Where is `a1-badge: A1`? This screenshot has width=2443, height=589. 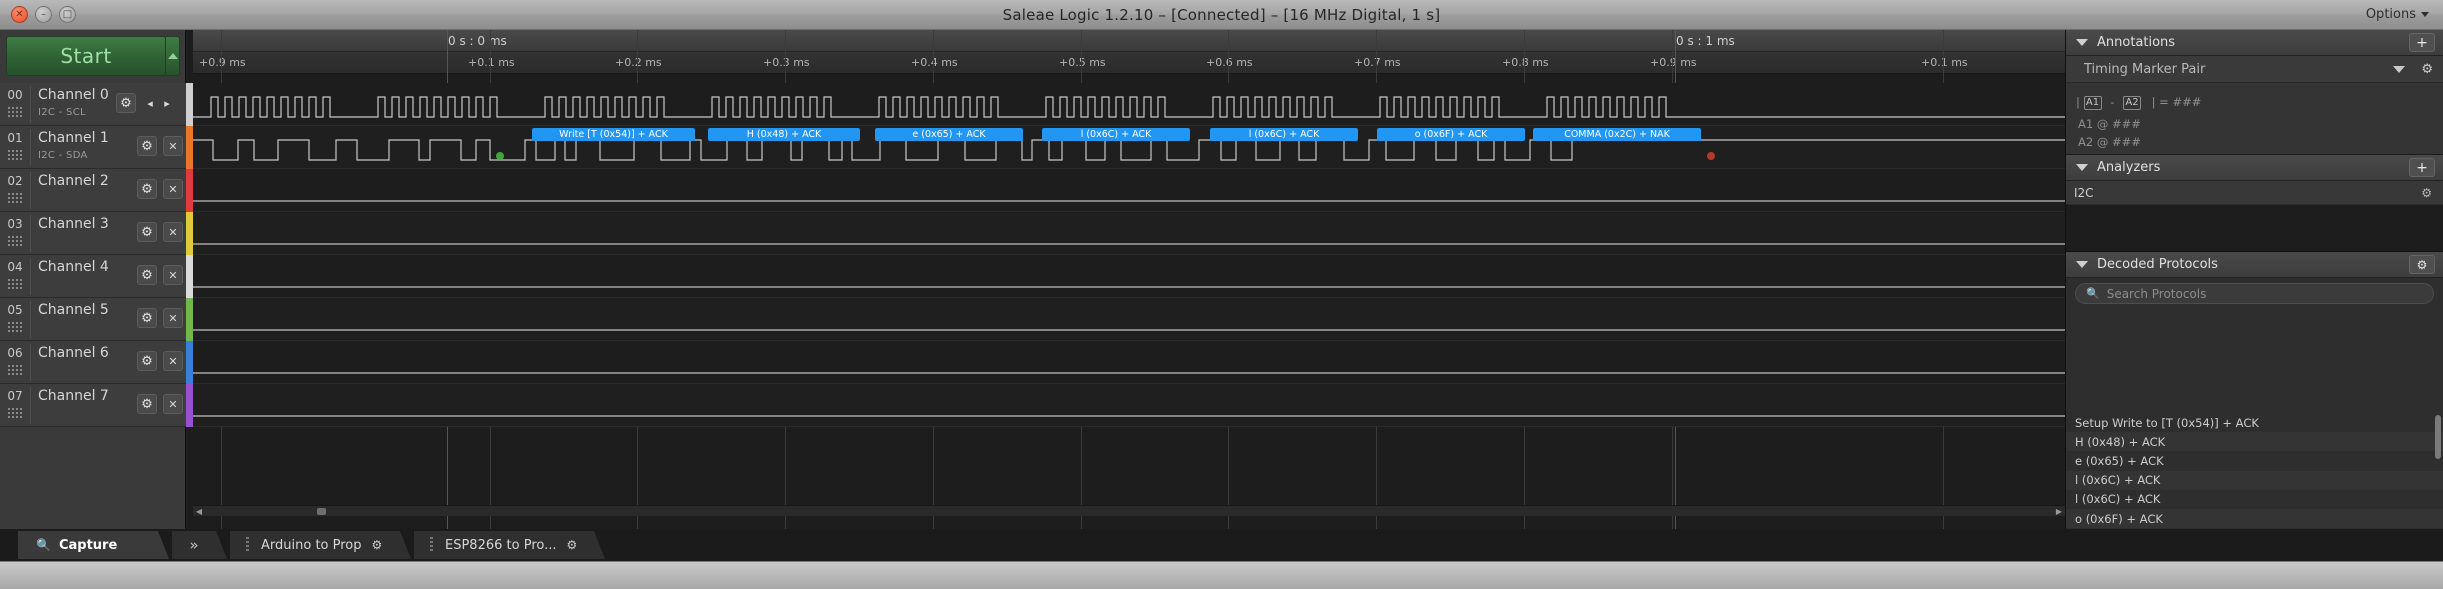 a1-badge: A1 is located at coordinates (2092, 102).